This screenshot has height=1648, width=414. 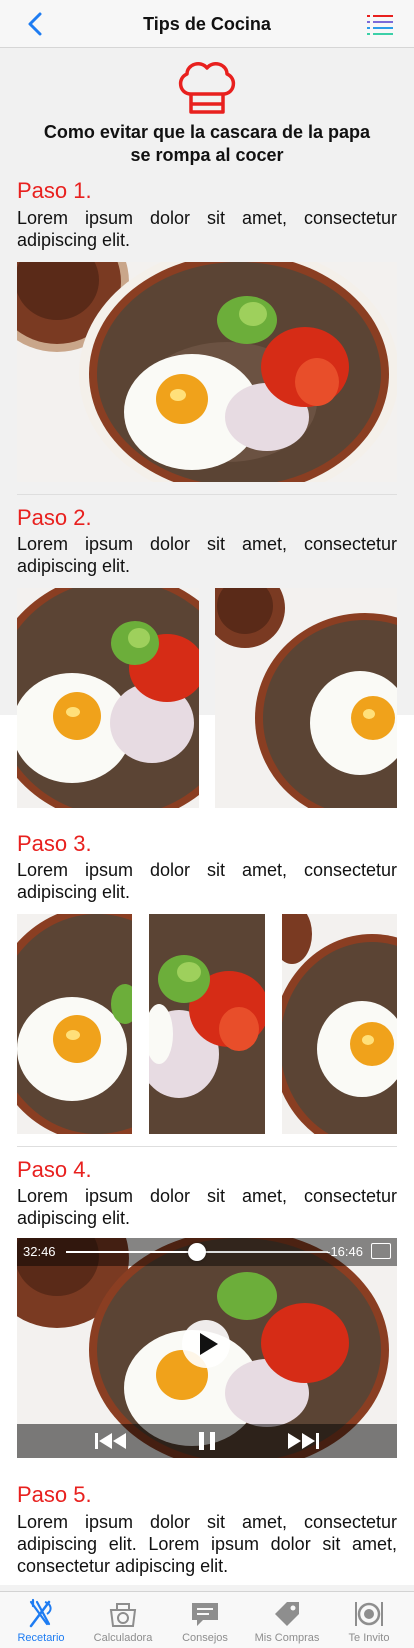 What do you see at coordinates (303, 1441) in the screenshot?
I see `skip-forward-icon` at bounding box center [303, 1441].